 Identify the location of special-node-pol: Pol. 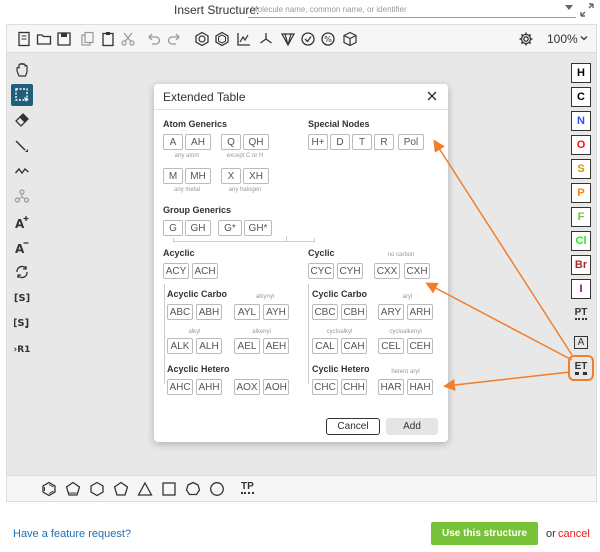
(411, 142).